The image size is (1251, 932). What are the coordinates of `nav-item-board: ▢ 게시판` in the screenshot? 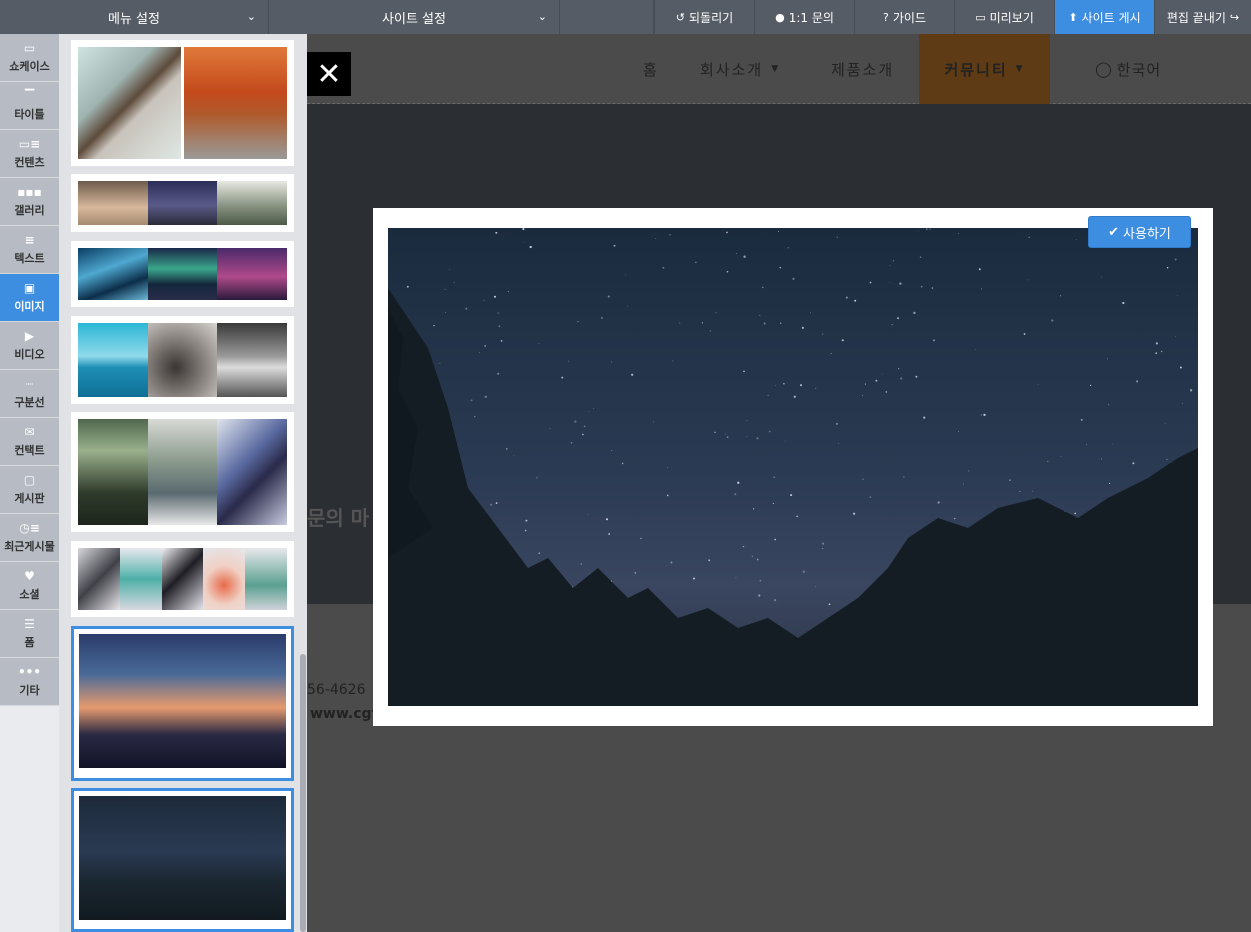 It's located at (29, 490).